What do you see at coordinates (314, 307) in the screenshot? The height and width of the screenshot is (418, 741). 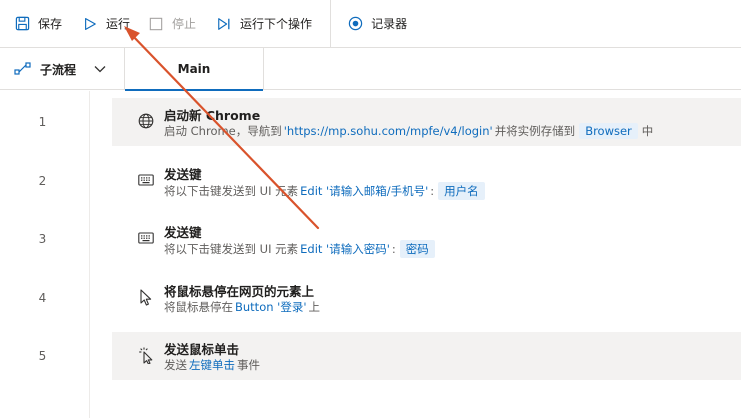 I see `desc-text: 上` at bounding box center [314, 307].